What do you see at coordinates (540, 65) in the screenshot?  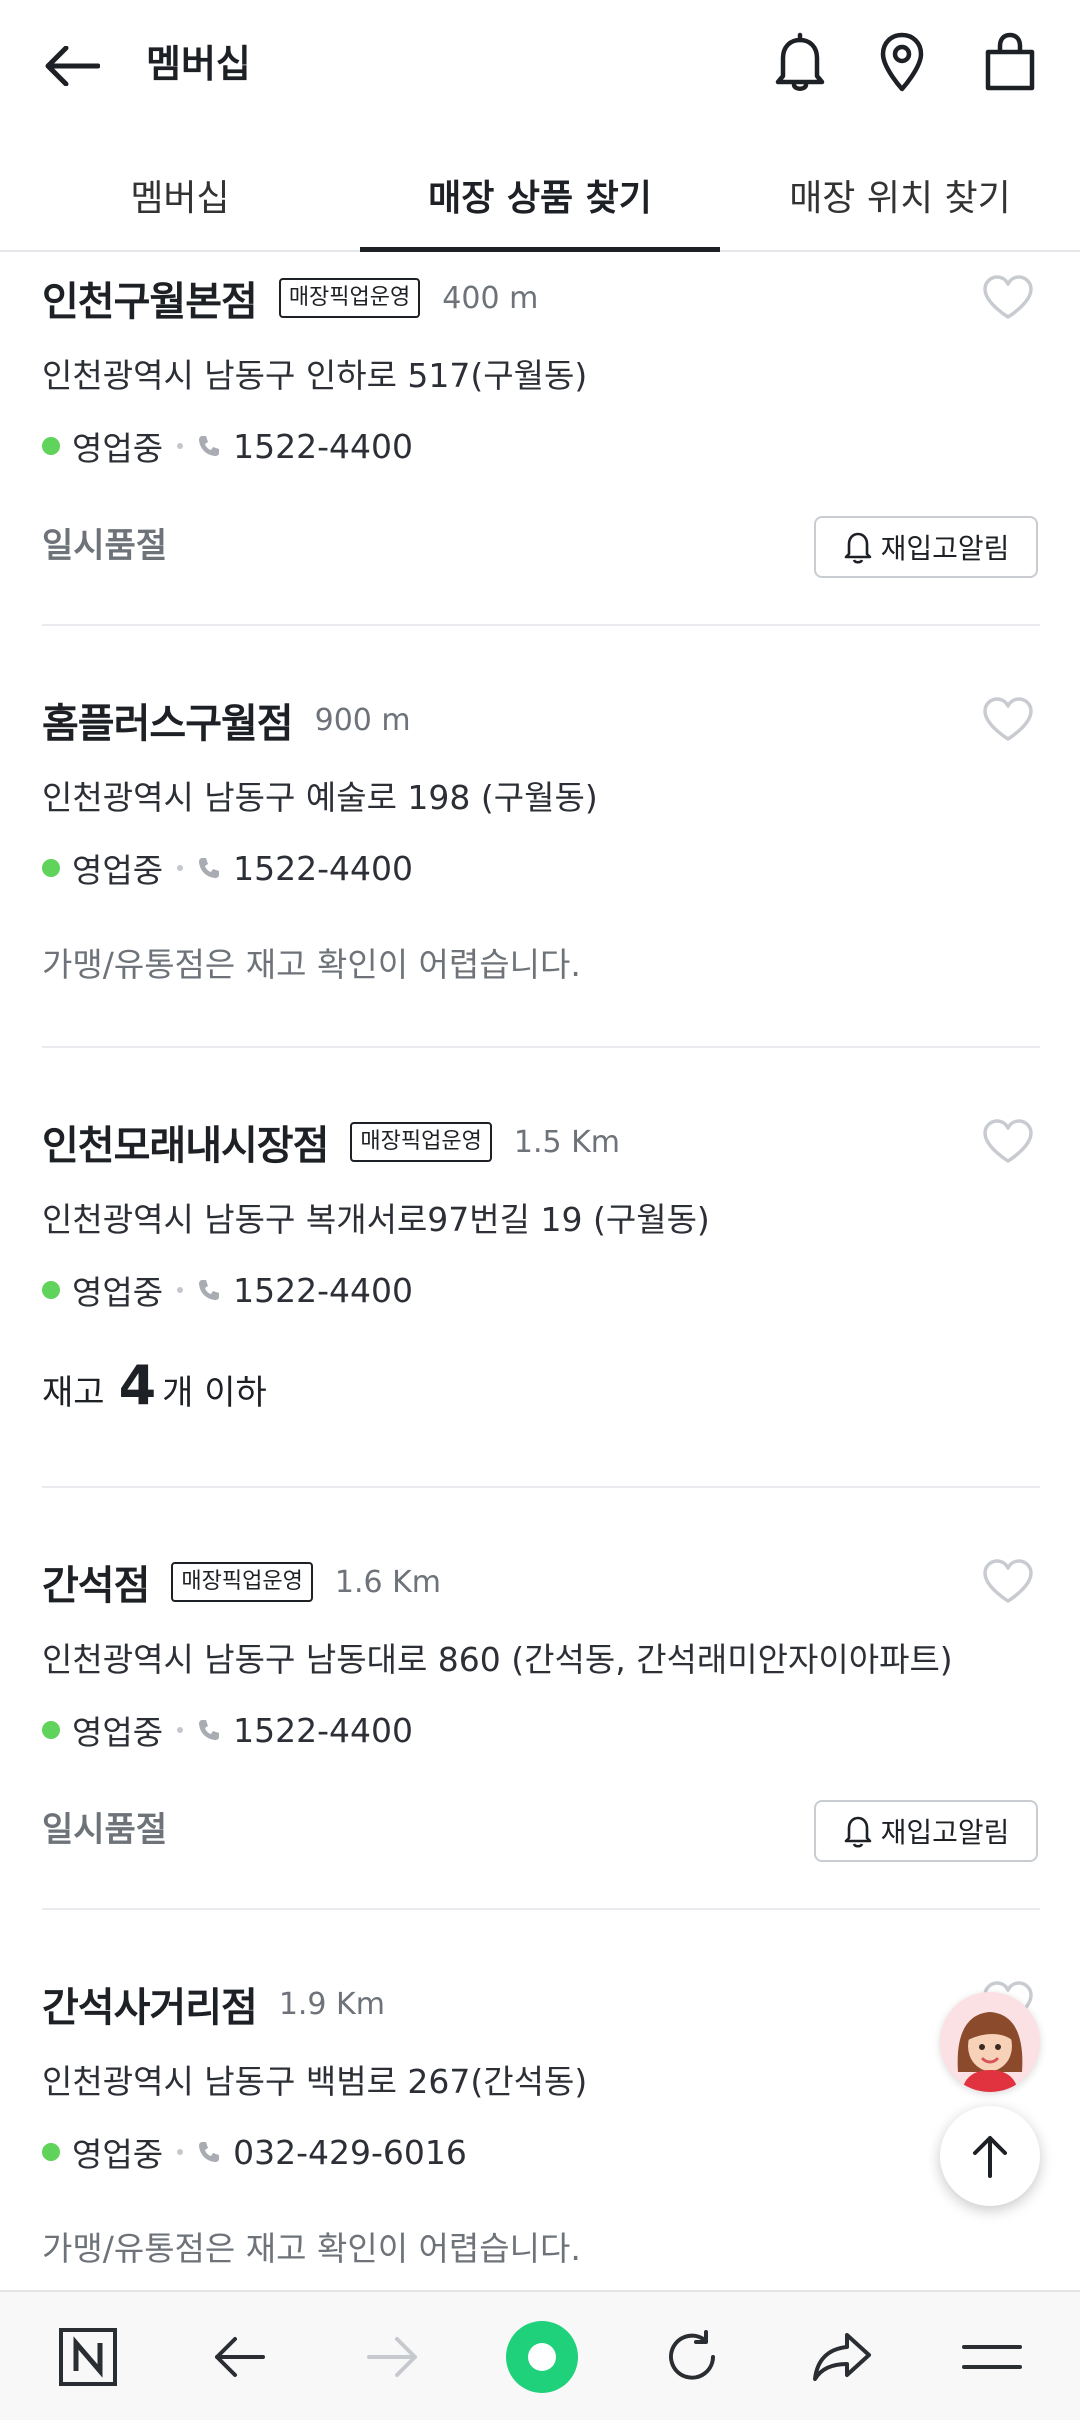 I see `app-header: 멤버십` at bounding box center [540, 65].